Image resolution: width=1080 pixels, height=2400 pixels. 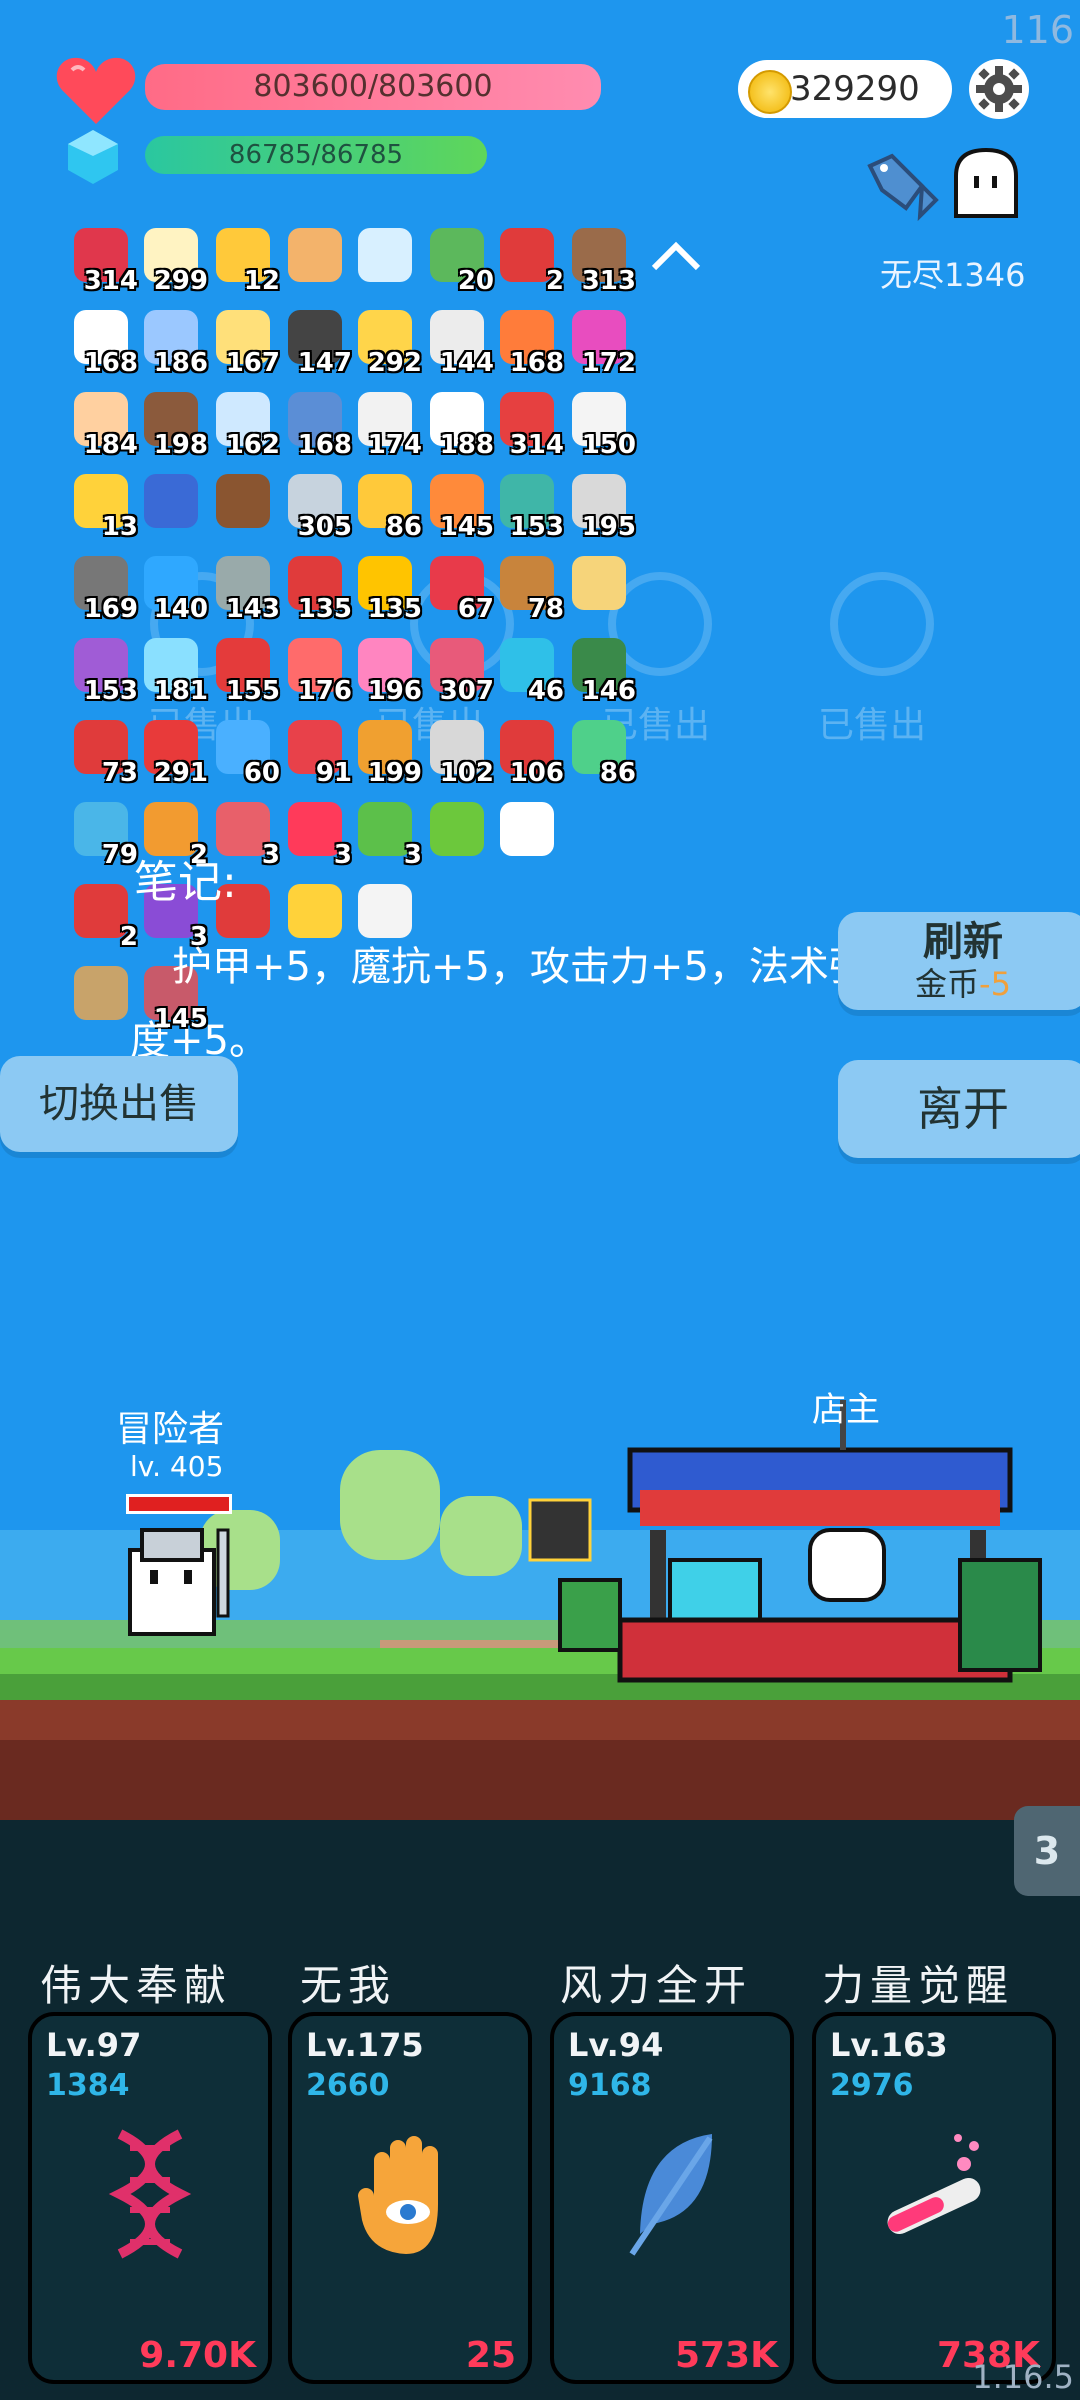 I want to click on inventory-item: 46, so click(x=529, y=670).